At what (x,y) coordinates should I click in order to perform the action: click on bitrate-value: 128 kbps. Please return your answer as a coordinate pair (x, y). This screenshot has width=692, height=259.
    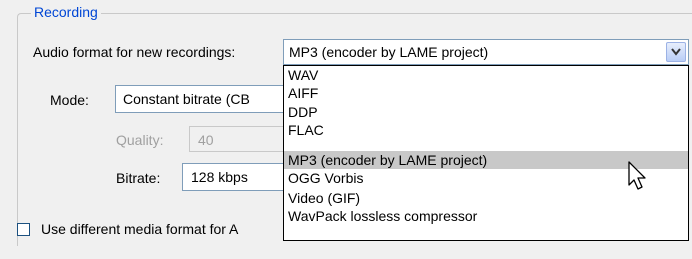
    Looking at the image, I should click on (219, 177).